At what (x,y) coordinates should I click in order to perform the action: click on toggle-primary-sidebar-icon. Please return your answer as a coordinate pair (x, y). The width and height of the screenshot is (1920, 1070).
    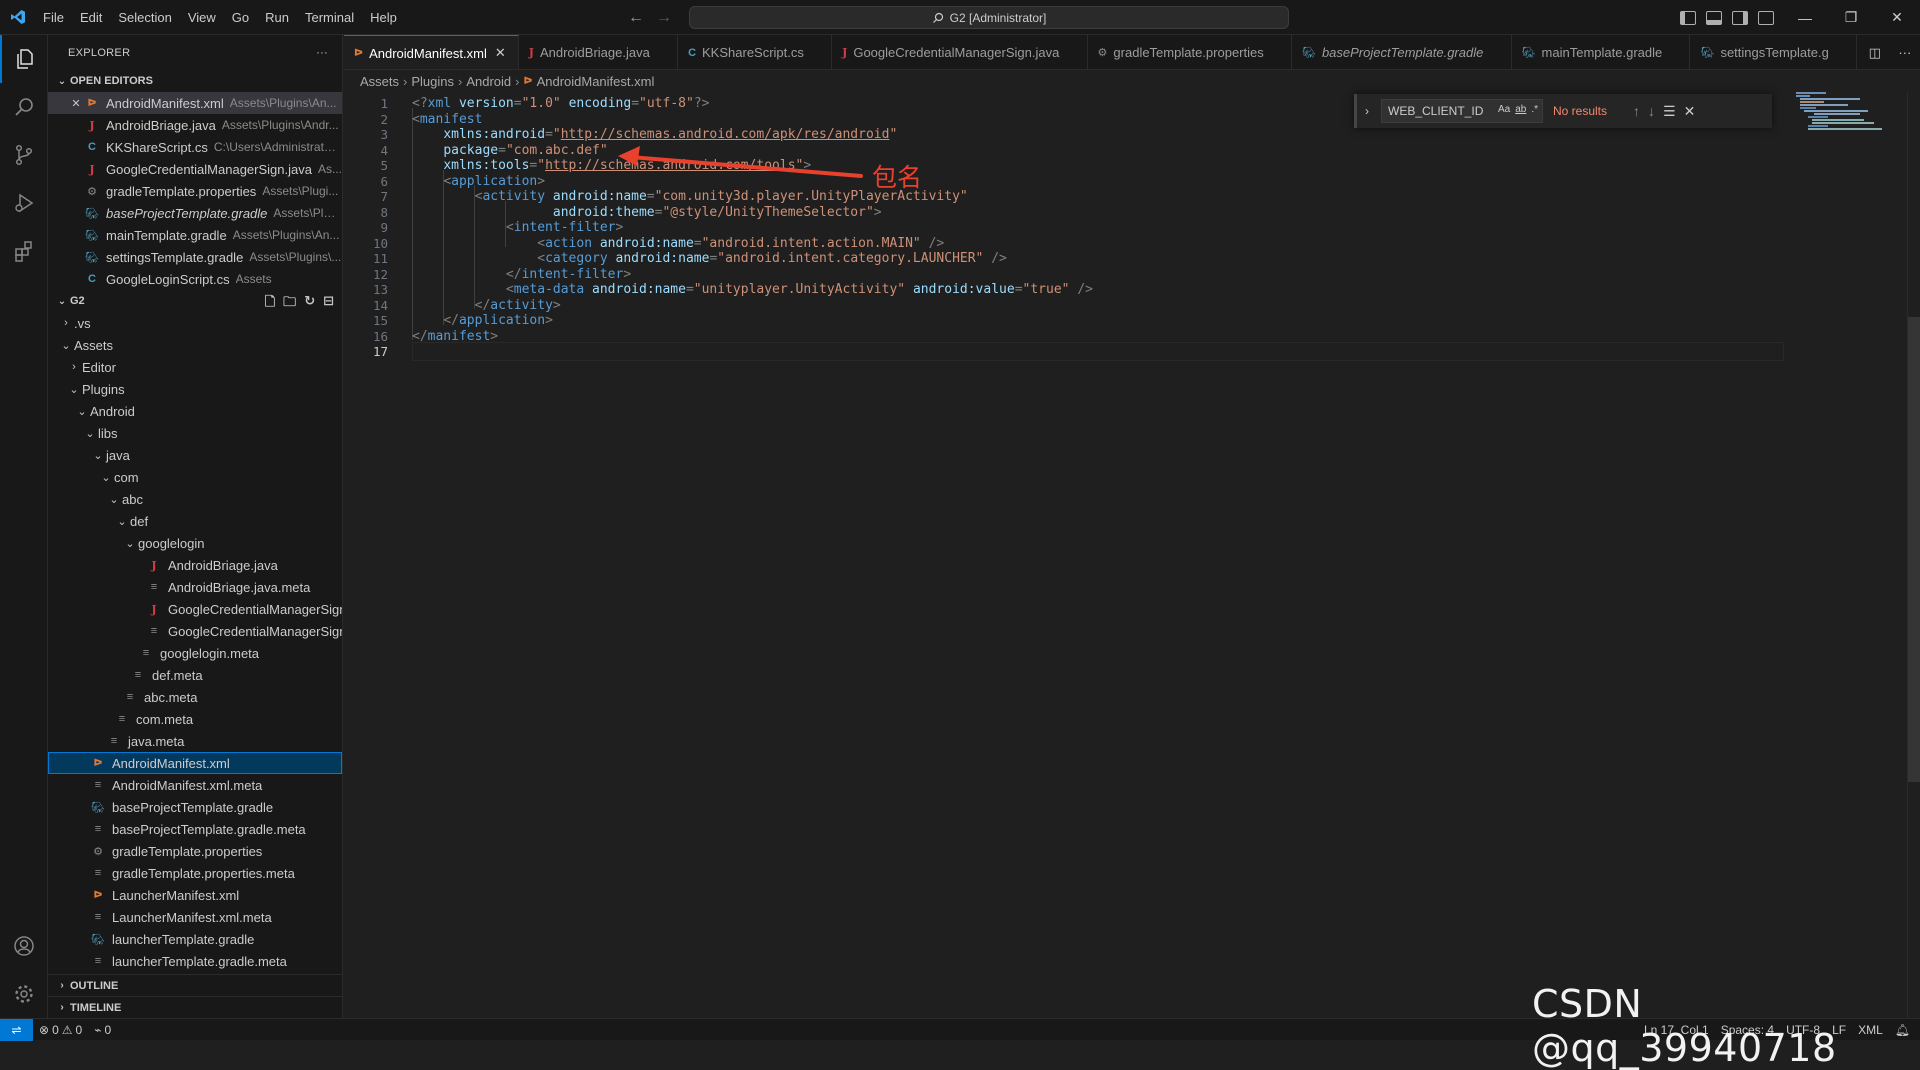
    Looking at the image, I should click on (1688, 17).